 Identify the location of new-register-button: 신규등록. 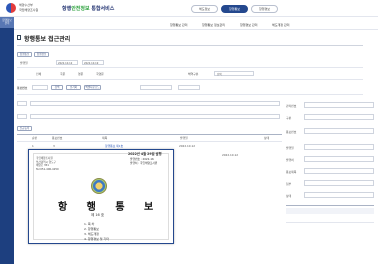
(24, 128).